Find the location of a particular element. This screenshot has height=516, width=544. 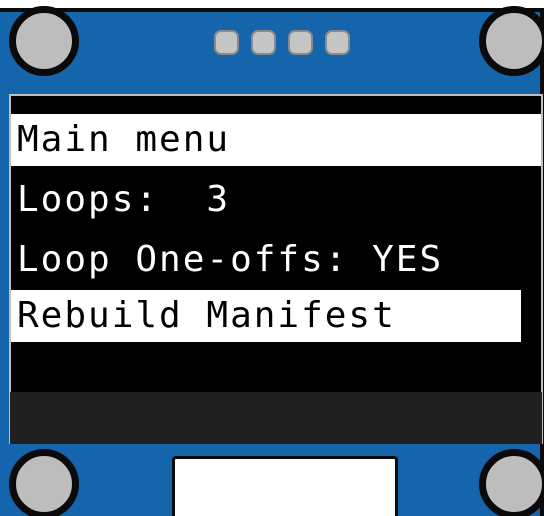

menu-item-loop-one-offs: Loop One-offs: YES is located at coordinates (276, 260).